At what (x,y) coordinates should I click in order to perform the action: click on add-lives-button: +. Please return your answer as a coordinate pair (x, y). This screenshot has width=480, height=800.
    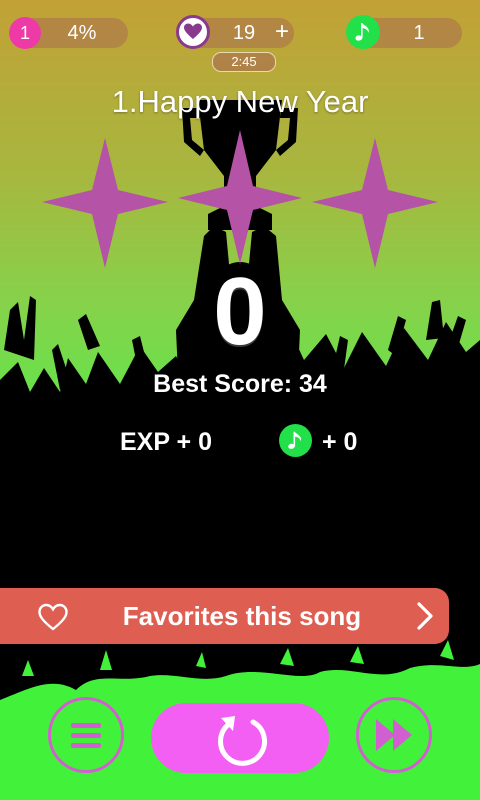
    Looking at the image, I should click on (282, 32).